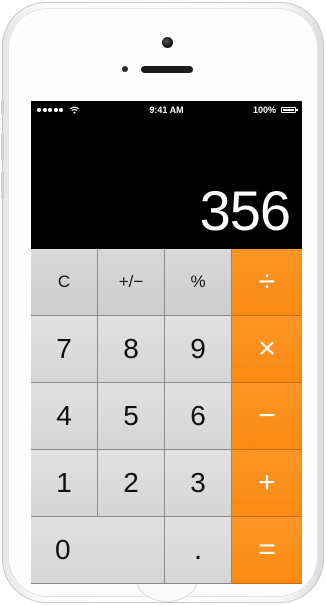 This screenshot has width=326, height=605. I want to click on digit-5-button: 5, so click(131, 416).